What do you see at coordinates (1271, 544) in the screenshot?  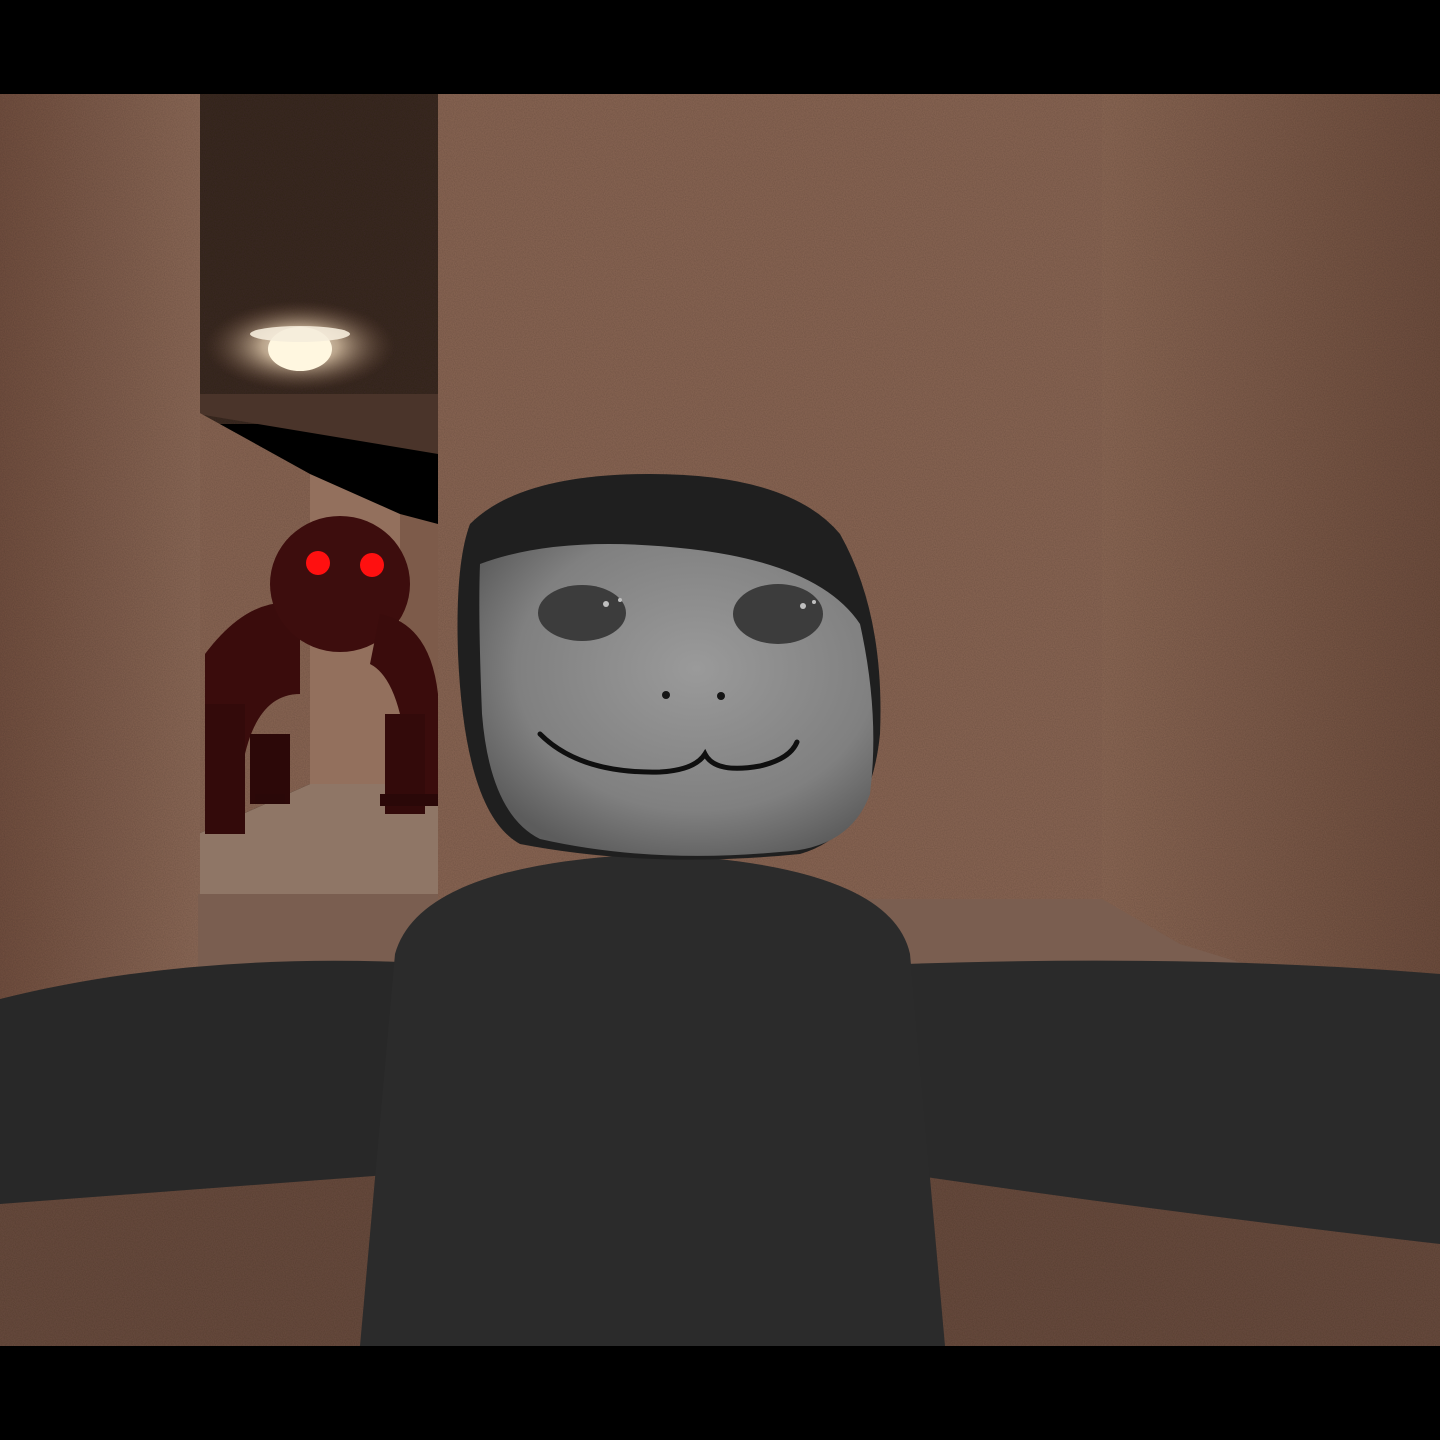 I see `right-wall` at bounding box center [1271, 544].